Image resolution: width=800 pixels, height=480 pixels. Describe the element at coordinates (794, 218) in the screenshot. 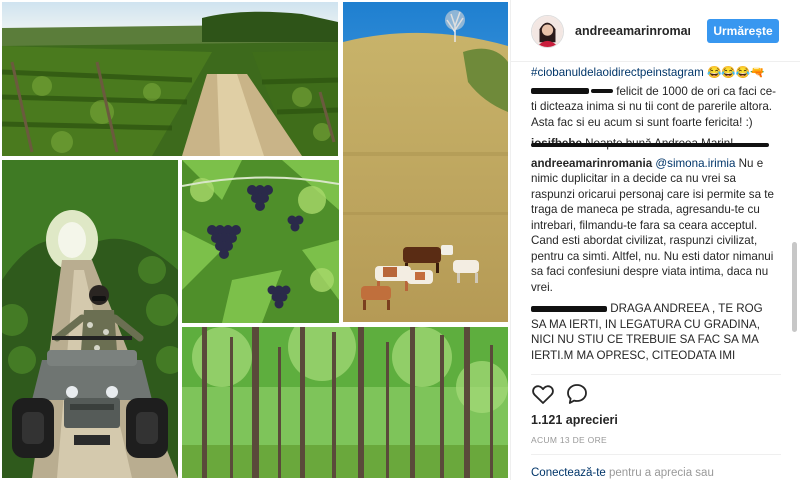

I see `comments-scrollbar` at that location.